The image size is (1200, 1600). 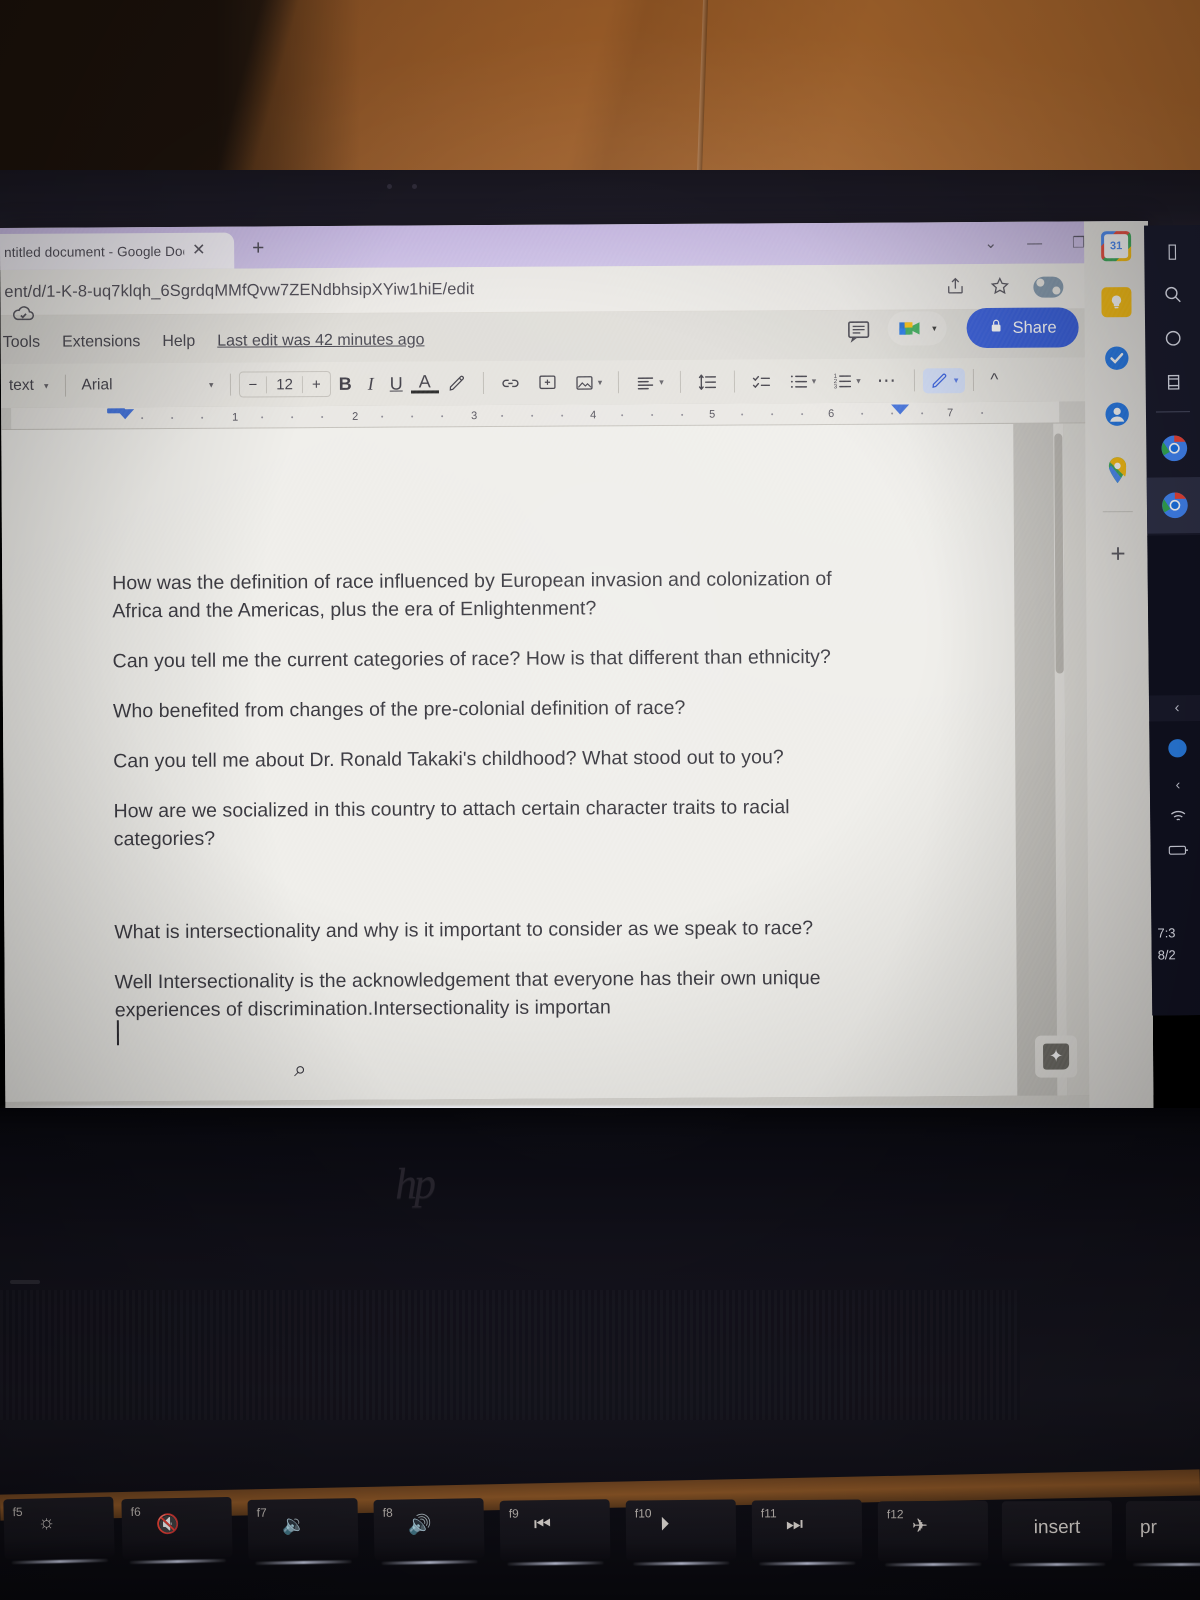 What do you see at coordinates (1175, 784) in the screenshot?
I see `tray-expand-icon: ‹` at bounding box center [1175, 784].